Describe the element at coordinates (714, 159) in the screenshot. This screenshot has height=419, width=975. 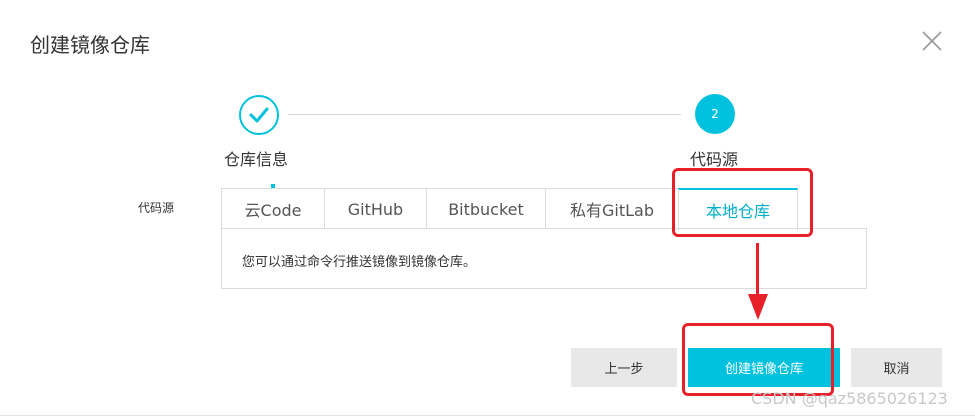
I see `step-label-code-source: 代码源` at that location.